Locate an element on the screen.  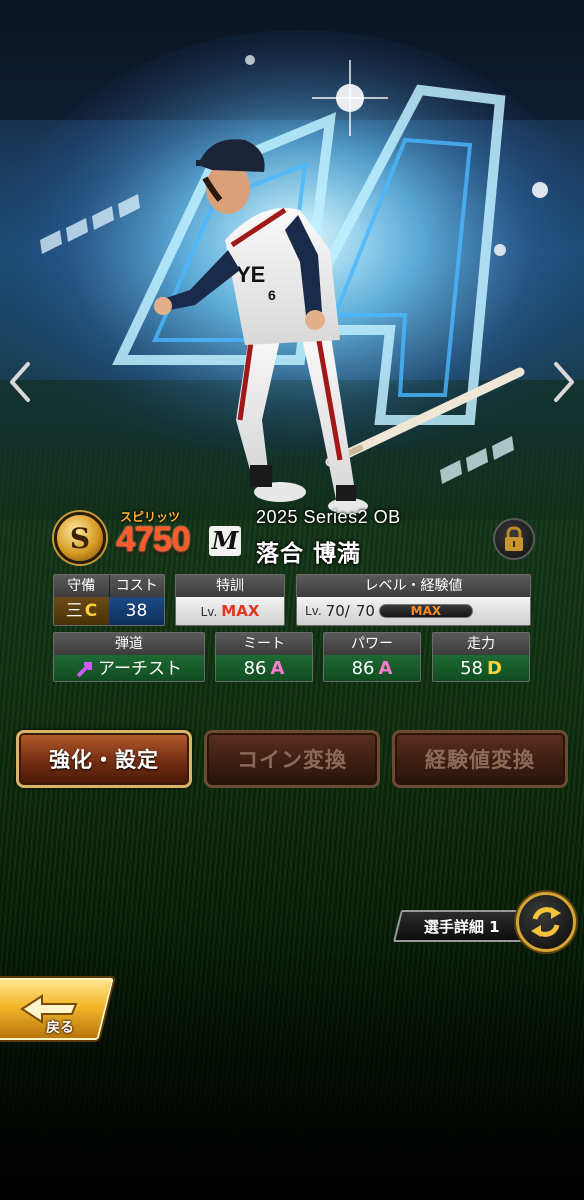
training-lv-label: Lv. is located at coordinates (209, 612).